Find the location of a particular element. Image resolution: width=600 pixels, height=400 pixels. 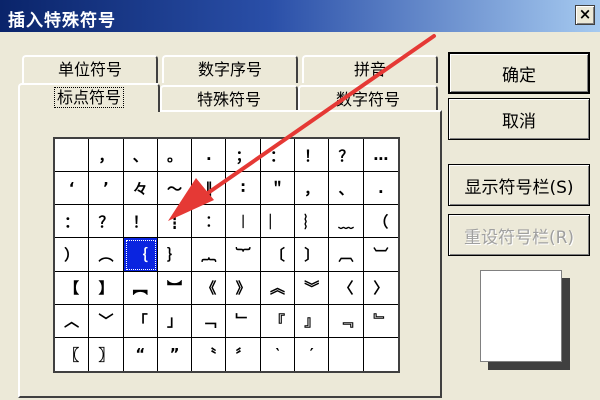

symbol-cell: 」 is located at coordinates (175, 321).